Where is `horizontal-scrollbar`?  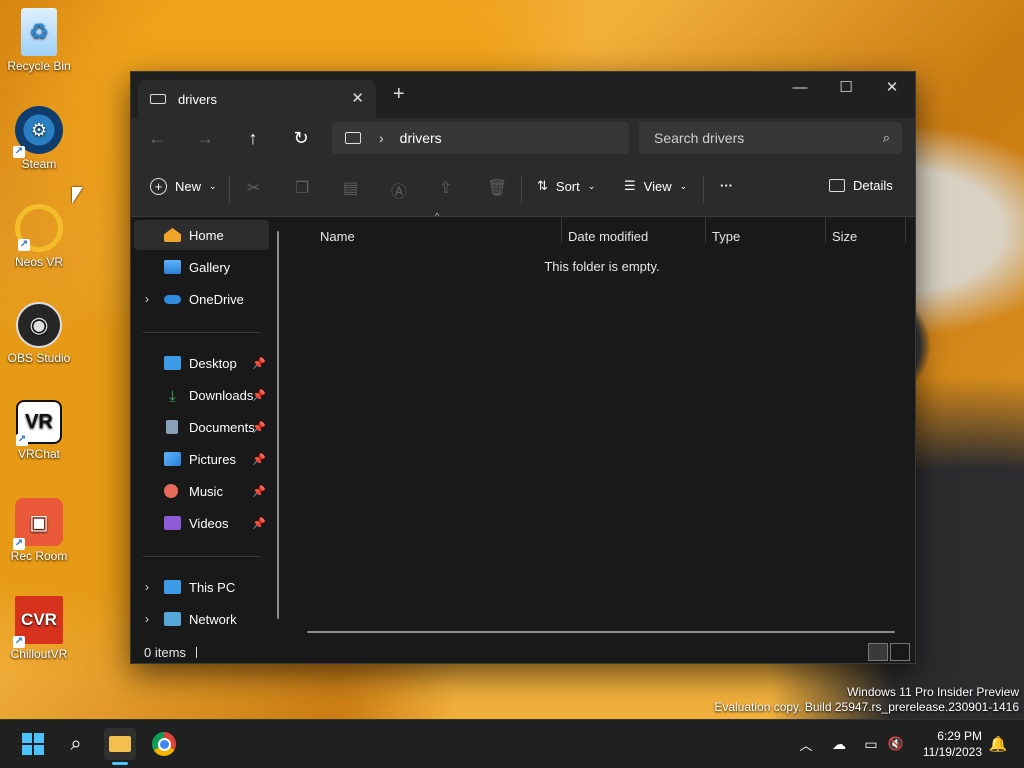 horizontal-scrollbar is located at coordinates (601, 632).